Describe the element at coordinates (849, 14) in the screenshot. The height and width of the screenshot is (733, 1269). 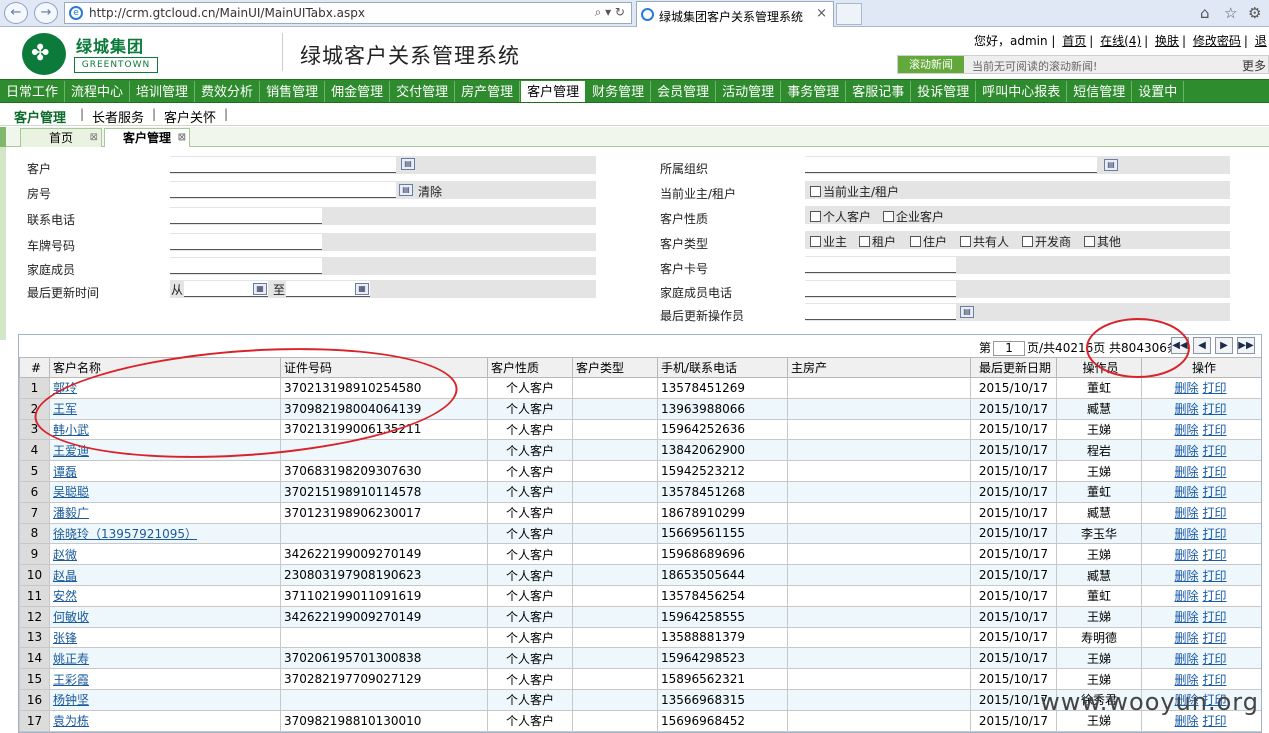
I see `new-tab-button` at that location.